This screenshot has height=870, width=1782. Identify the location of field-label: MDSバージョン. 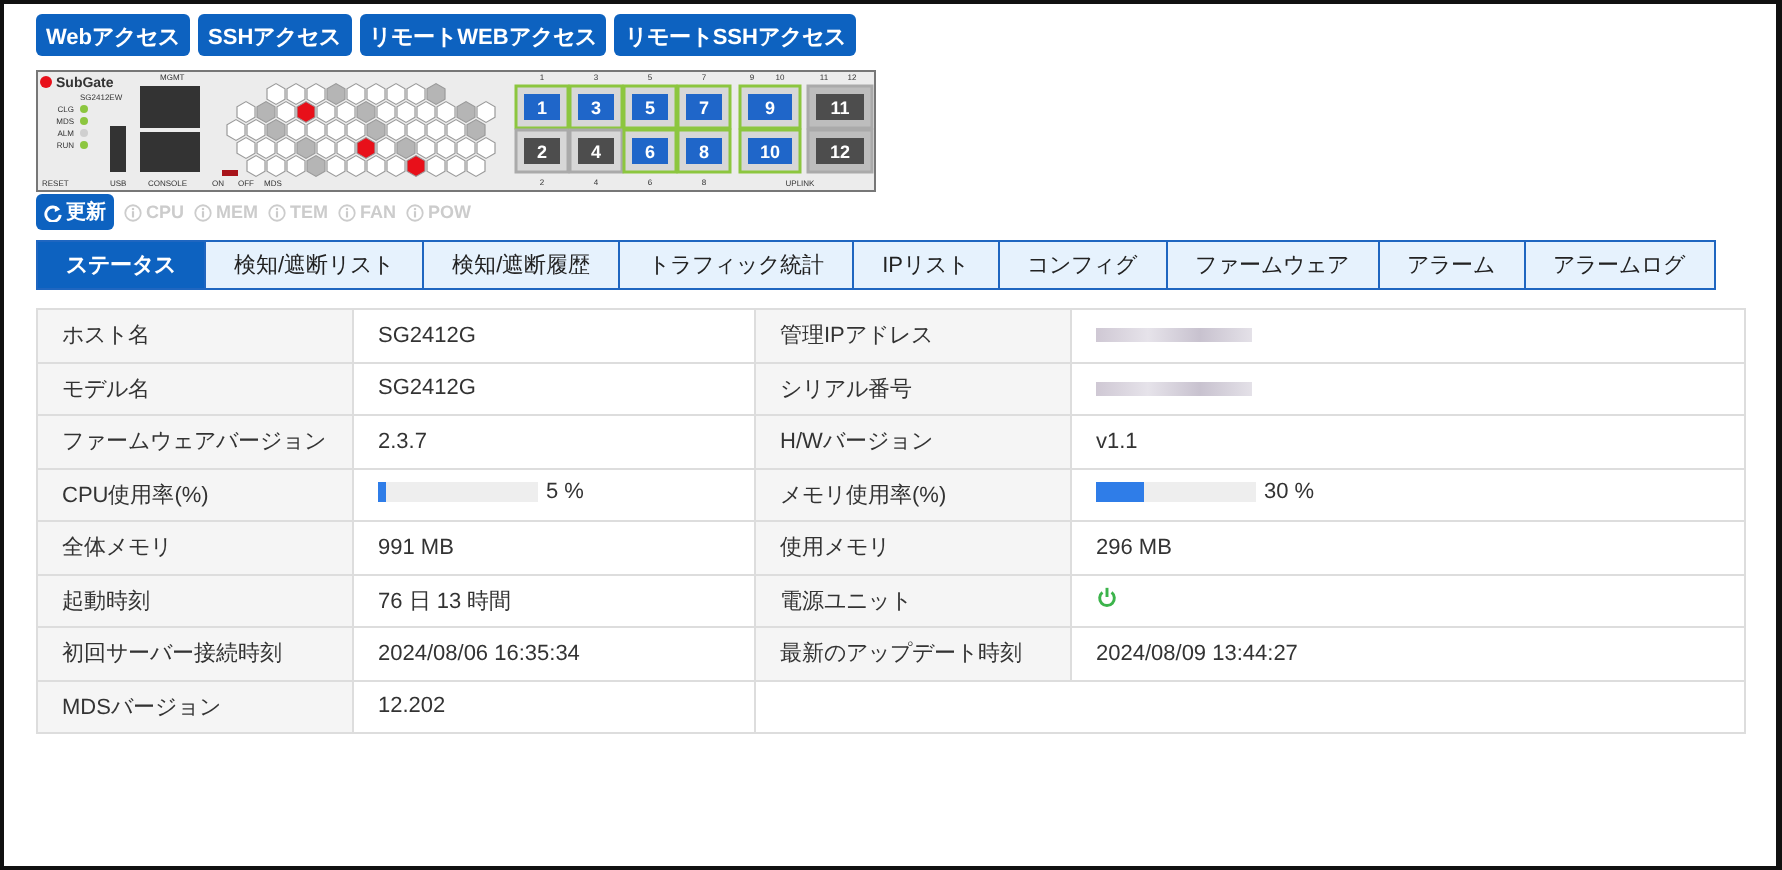
(195, 706).